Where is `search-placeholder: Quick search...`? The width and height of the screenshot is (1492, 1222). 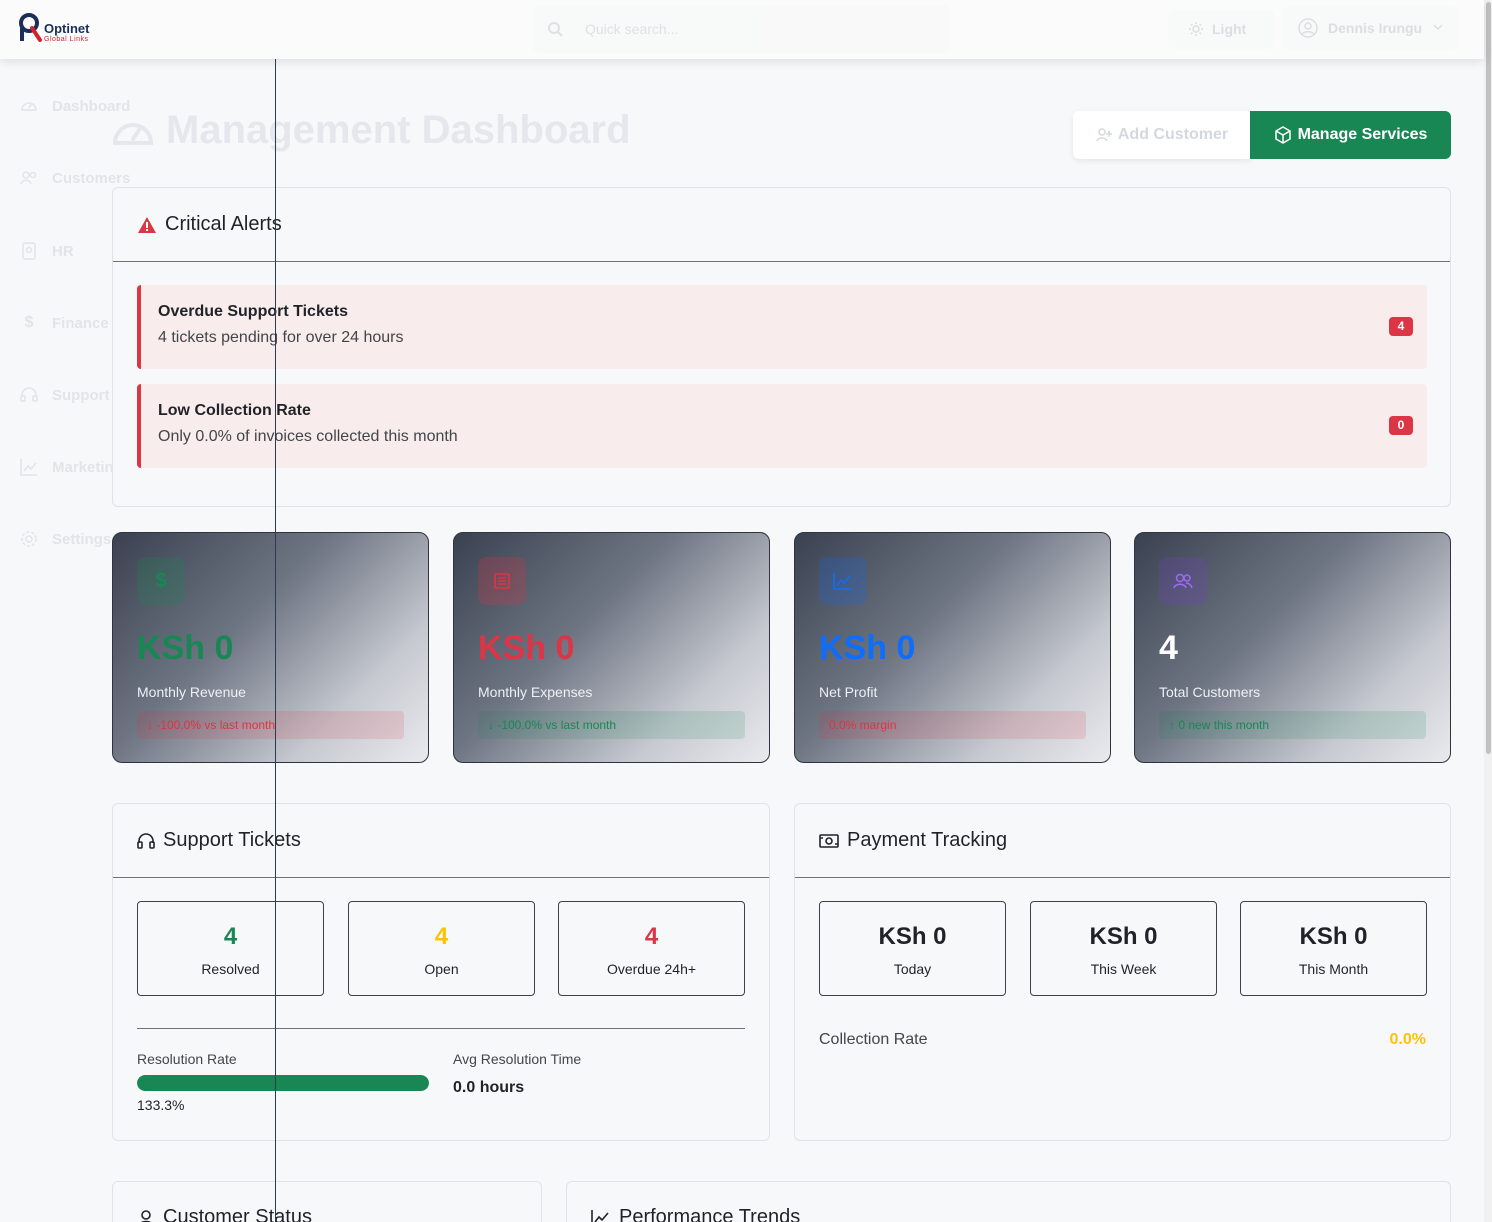
search-placeholder: Quick search... is located at coordinates (632, 29).